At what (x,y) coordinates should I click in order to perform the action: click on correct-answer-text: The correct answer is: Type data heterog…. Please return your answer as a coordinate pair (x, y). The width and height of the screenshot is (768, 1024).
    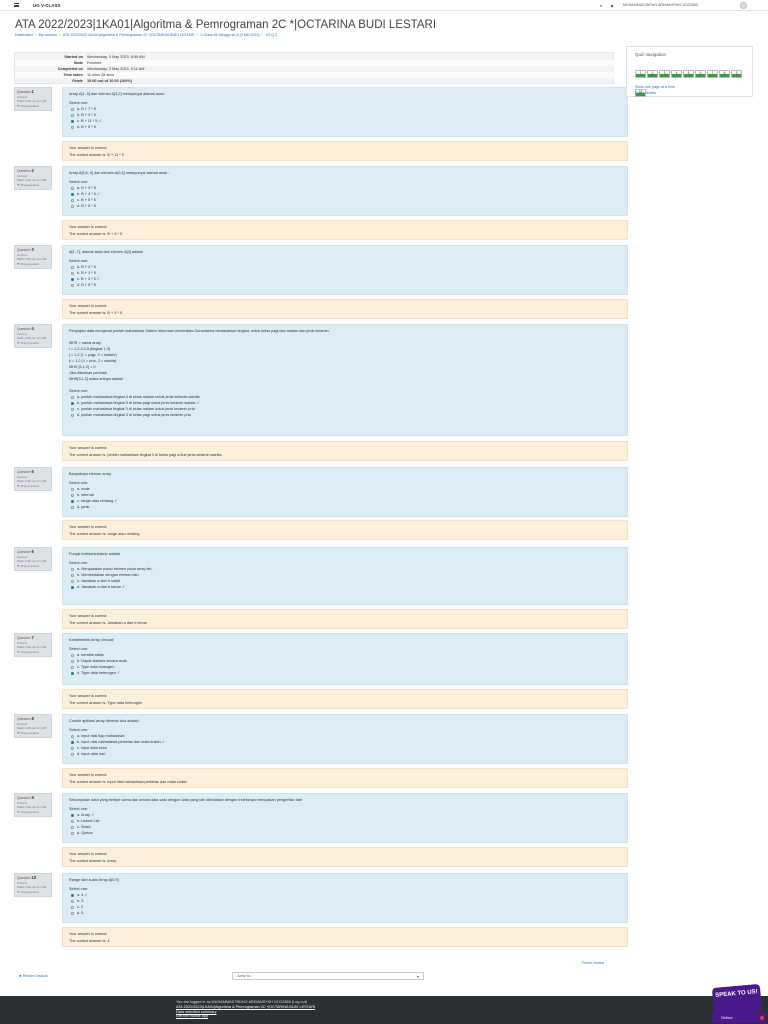
    Looking at the image, I should click on (106, 702).